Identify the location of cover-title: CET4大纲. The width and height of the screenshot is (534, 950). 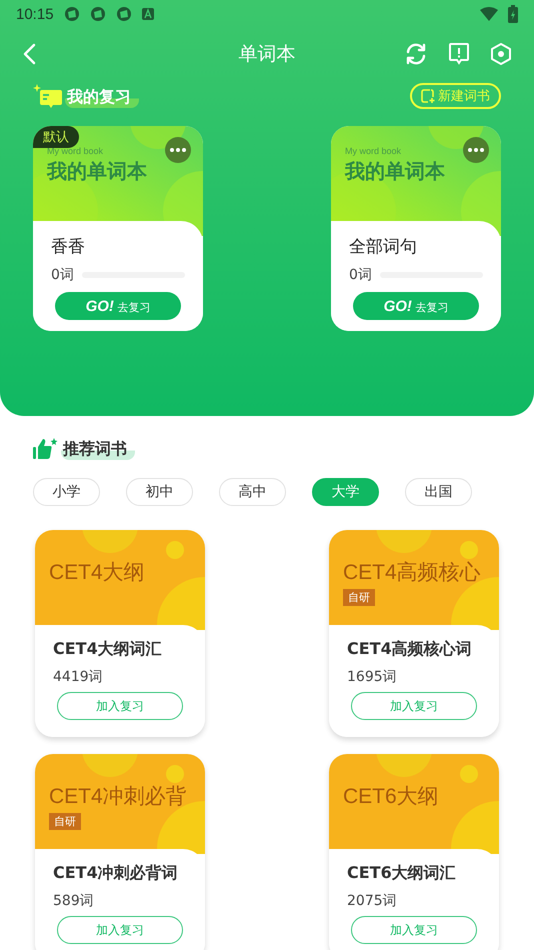
(97, 573).